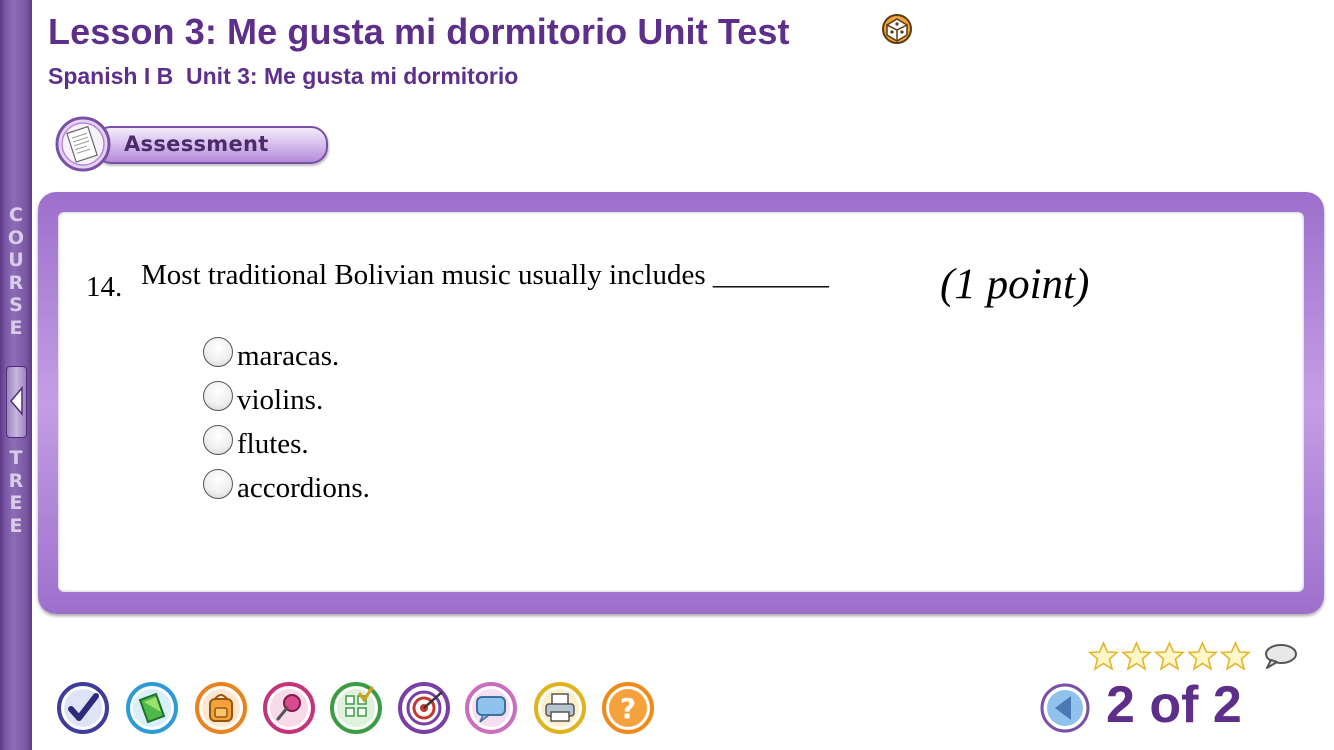 This screenshot has height=750, width=1334. I want to click on book-icon, so click(152, 708).